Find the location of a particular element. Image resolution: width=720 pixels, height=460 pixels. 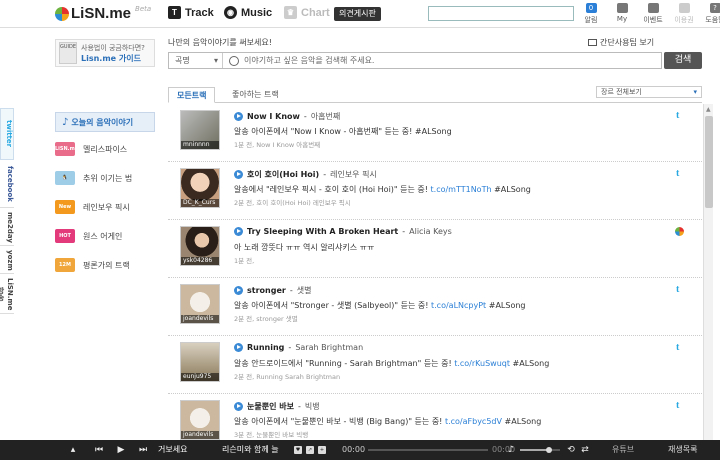

vtab-twitter: twitter is located at coordinates (7, 134).